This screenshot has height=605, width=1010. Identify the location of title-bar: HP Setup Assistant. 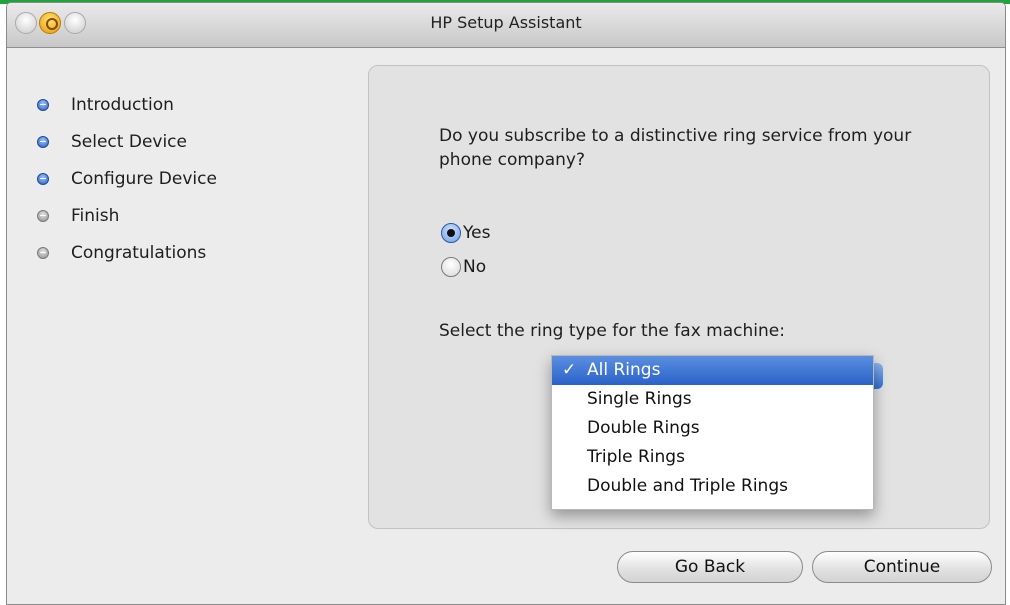
(506, 25).